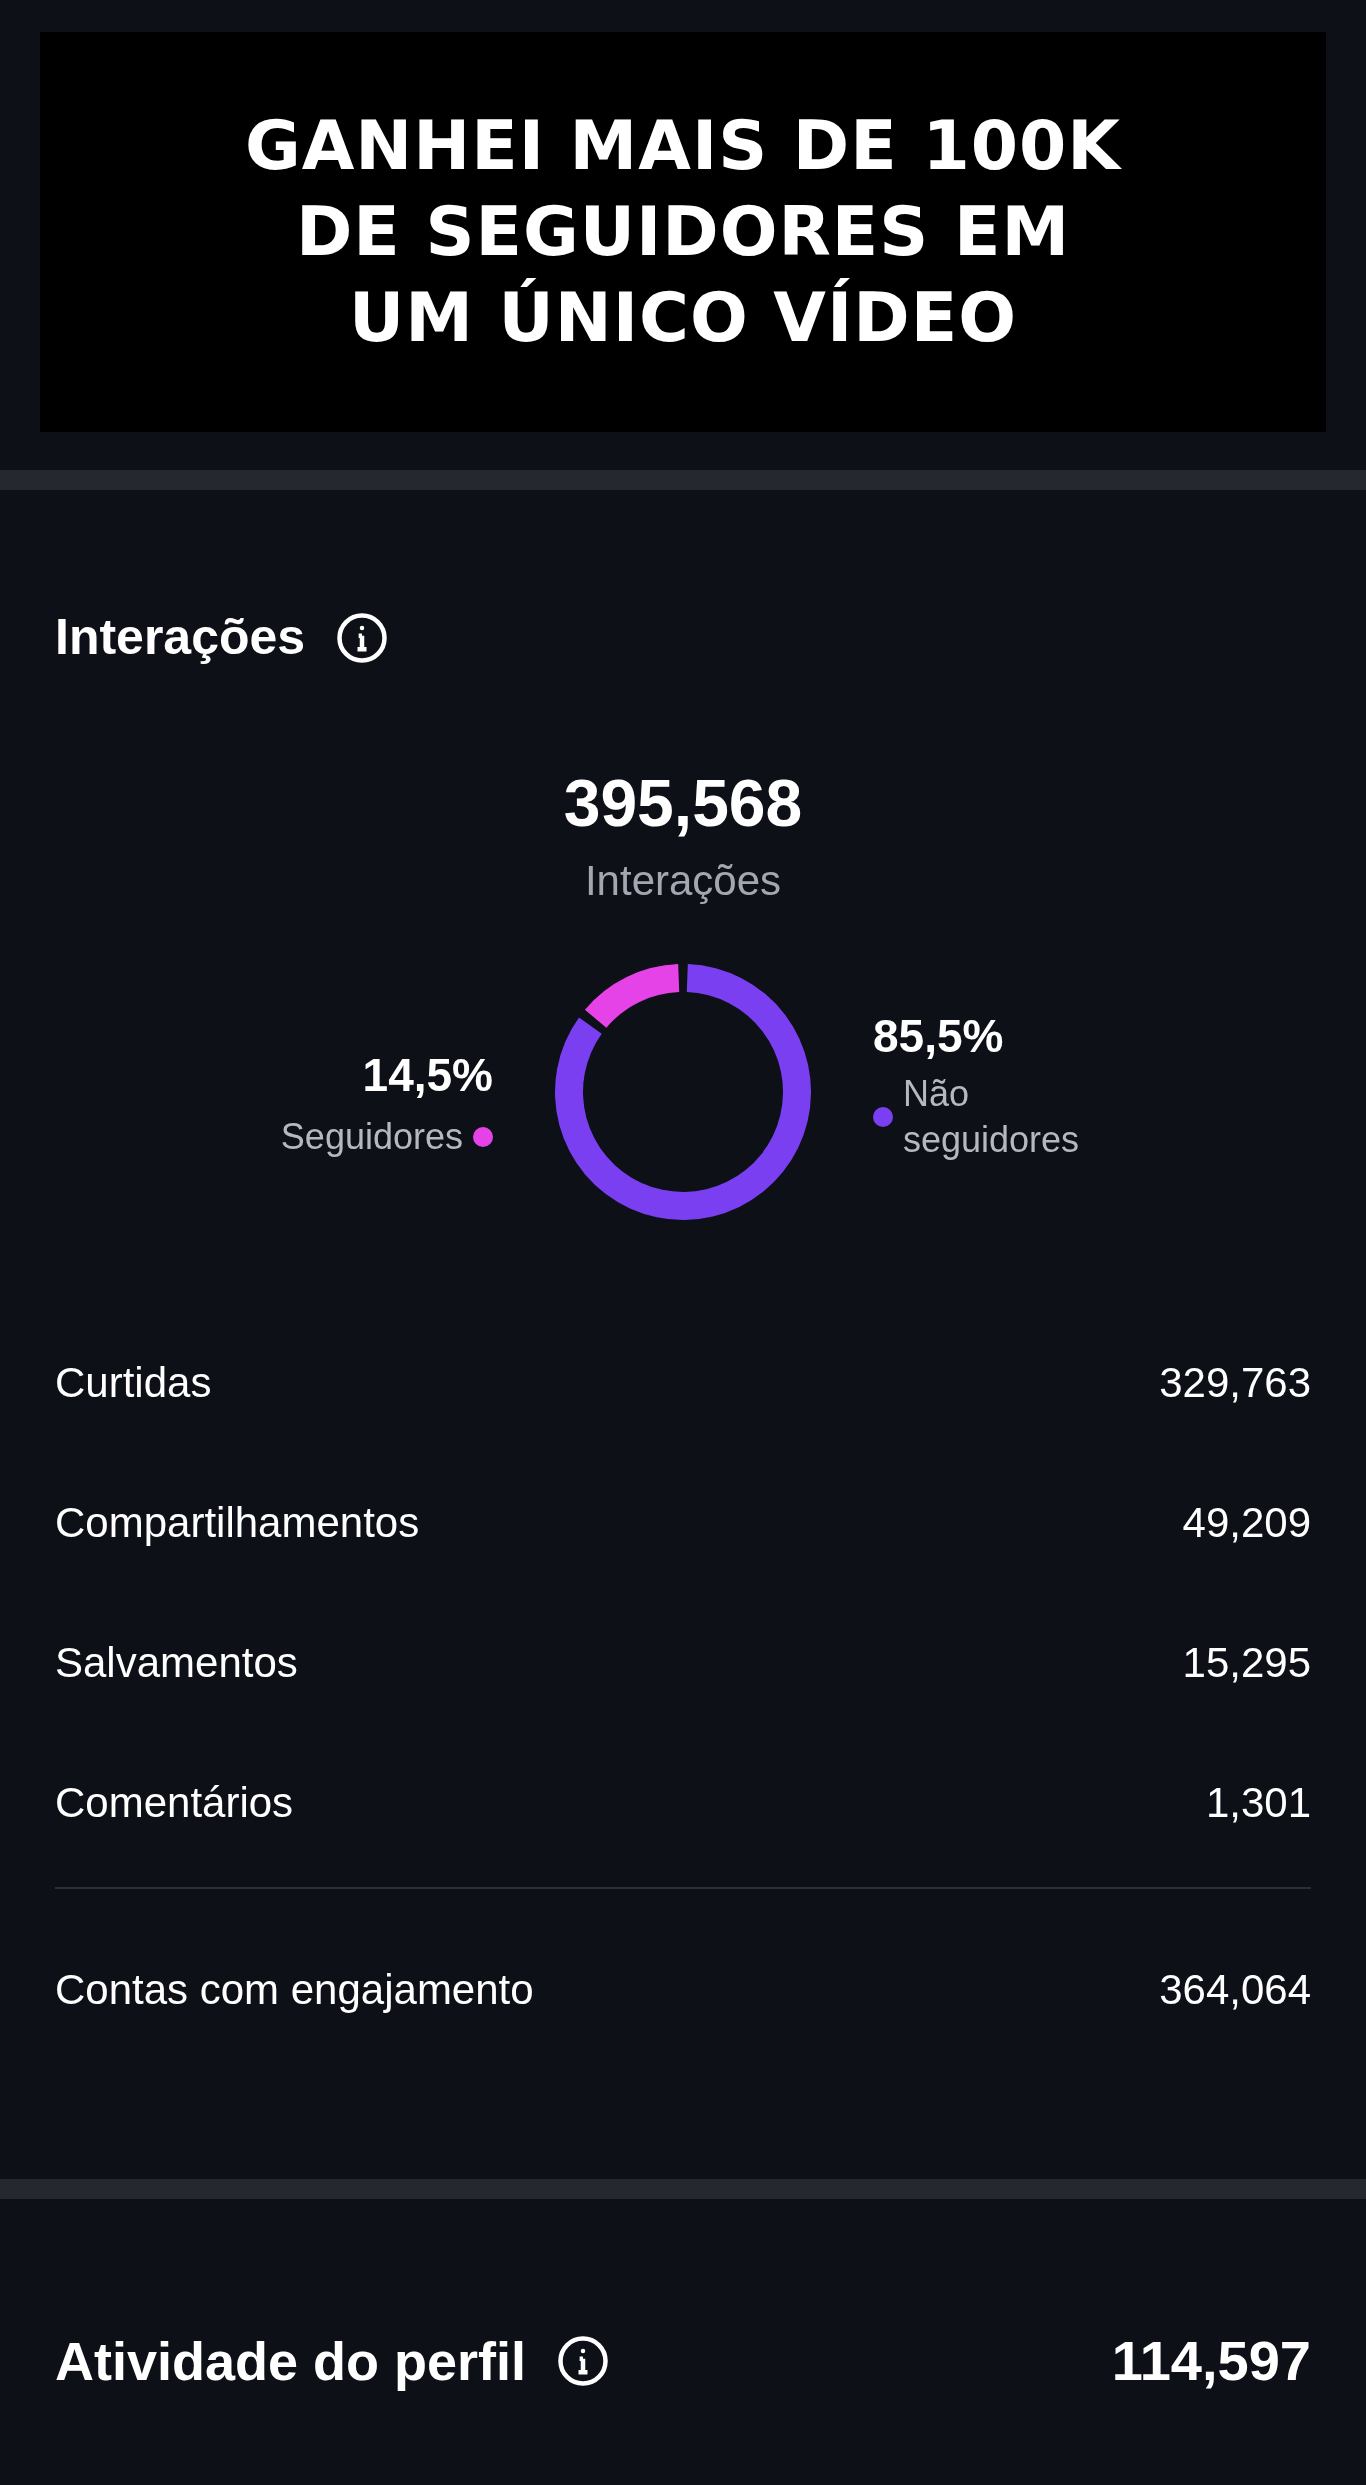 The image size is (1366, 2485). I want to click on metric-label: Curtidas, so click(133, 1382).